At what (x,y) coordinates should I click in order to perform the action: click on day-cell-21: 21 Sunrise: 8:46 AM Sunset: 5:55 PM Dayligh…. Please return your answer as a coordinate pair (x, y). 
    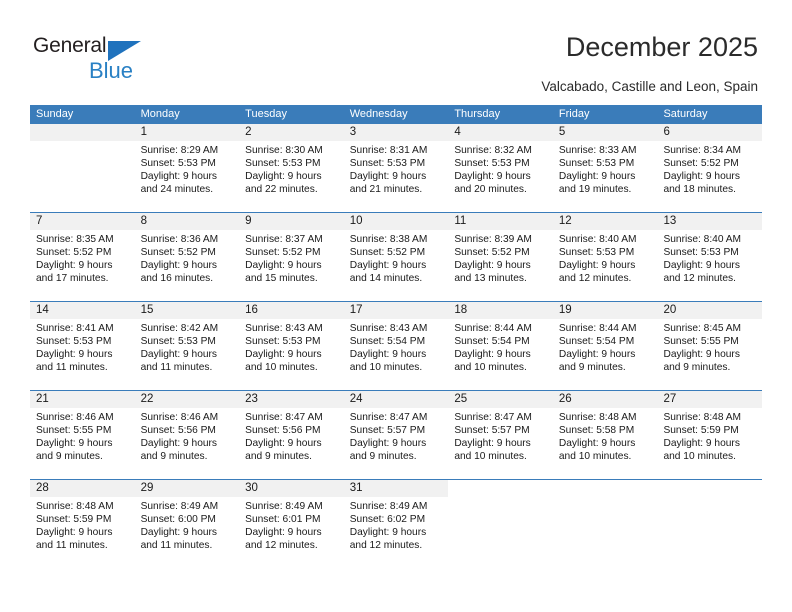
    Looking at the image, I should click on (82, 430).